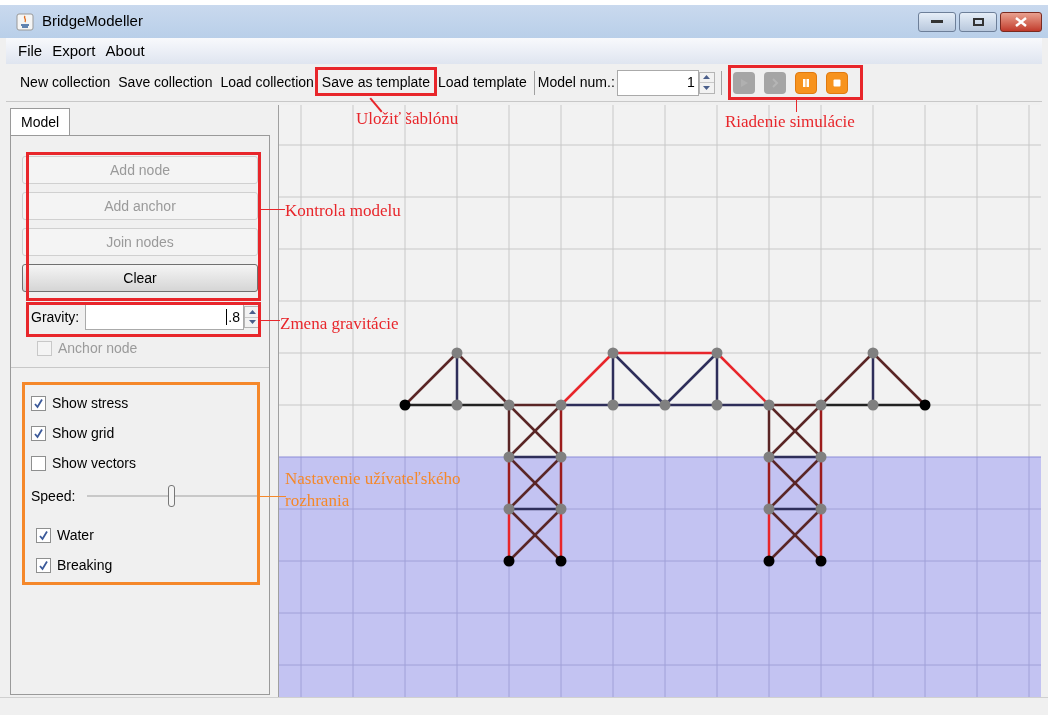 The width and height of the screenshot is (1048, 715). What do you see at coordinates (40, 121) in the screenshot?
I see `tab: Model` at bounding box center [40, 121].